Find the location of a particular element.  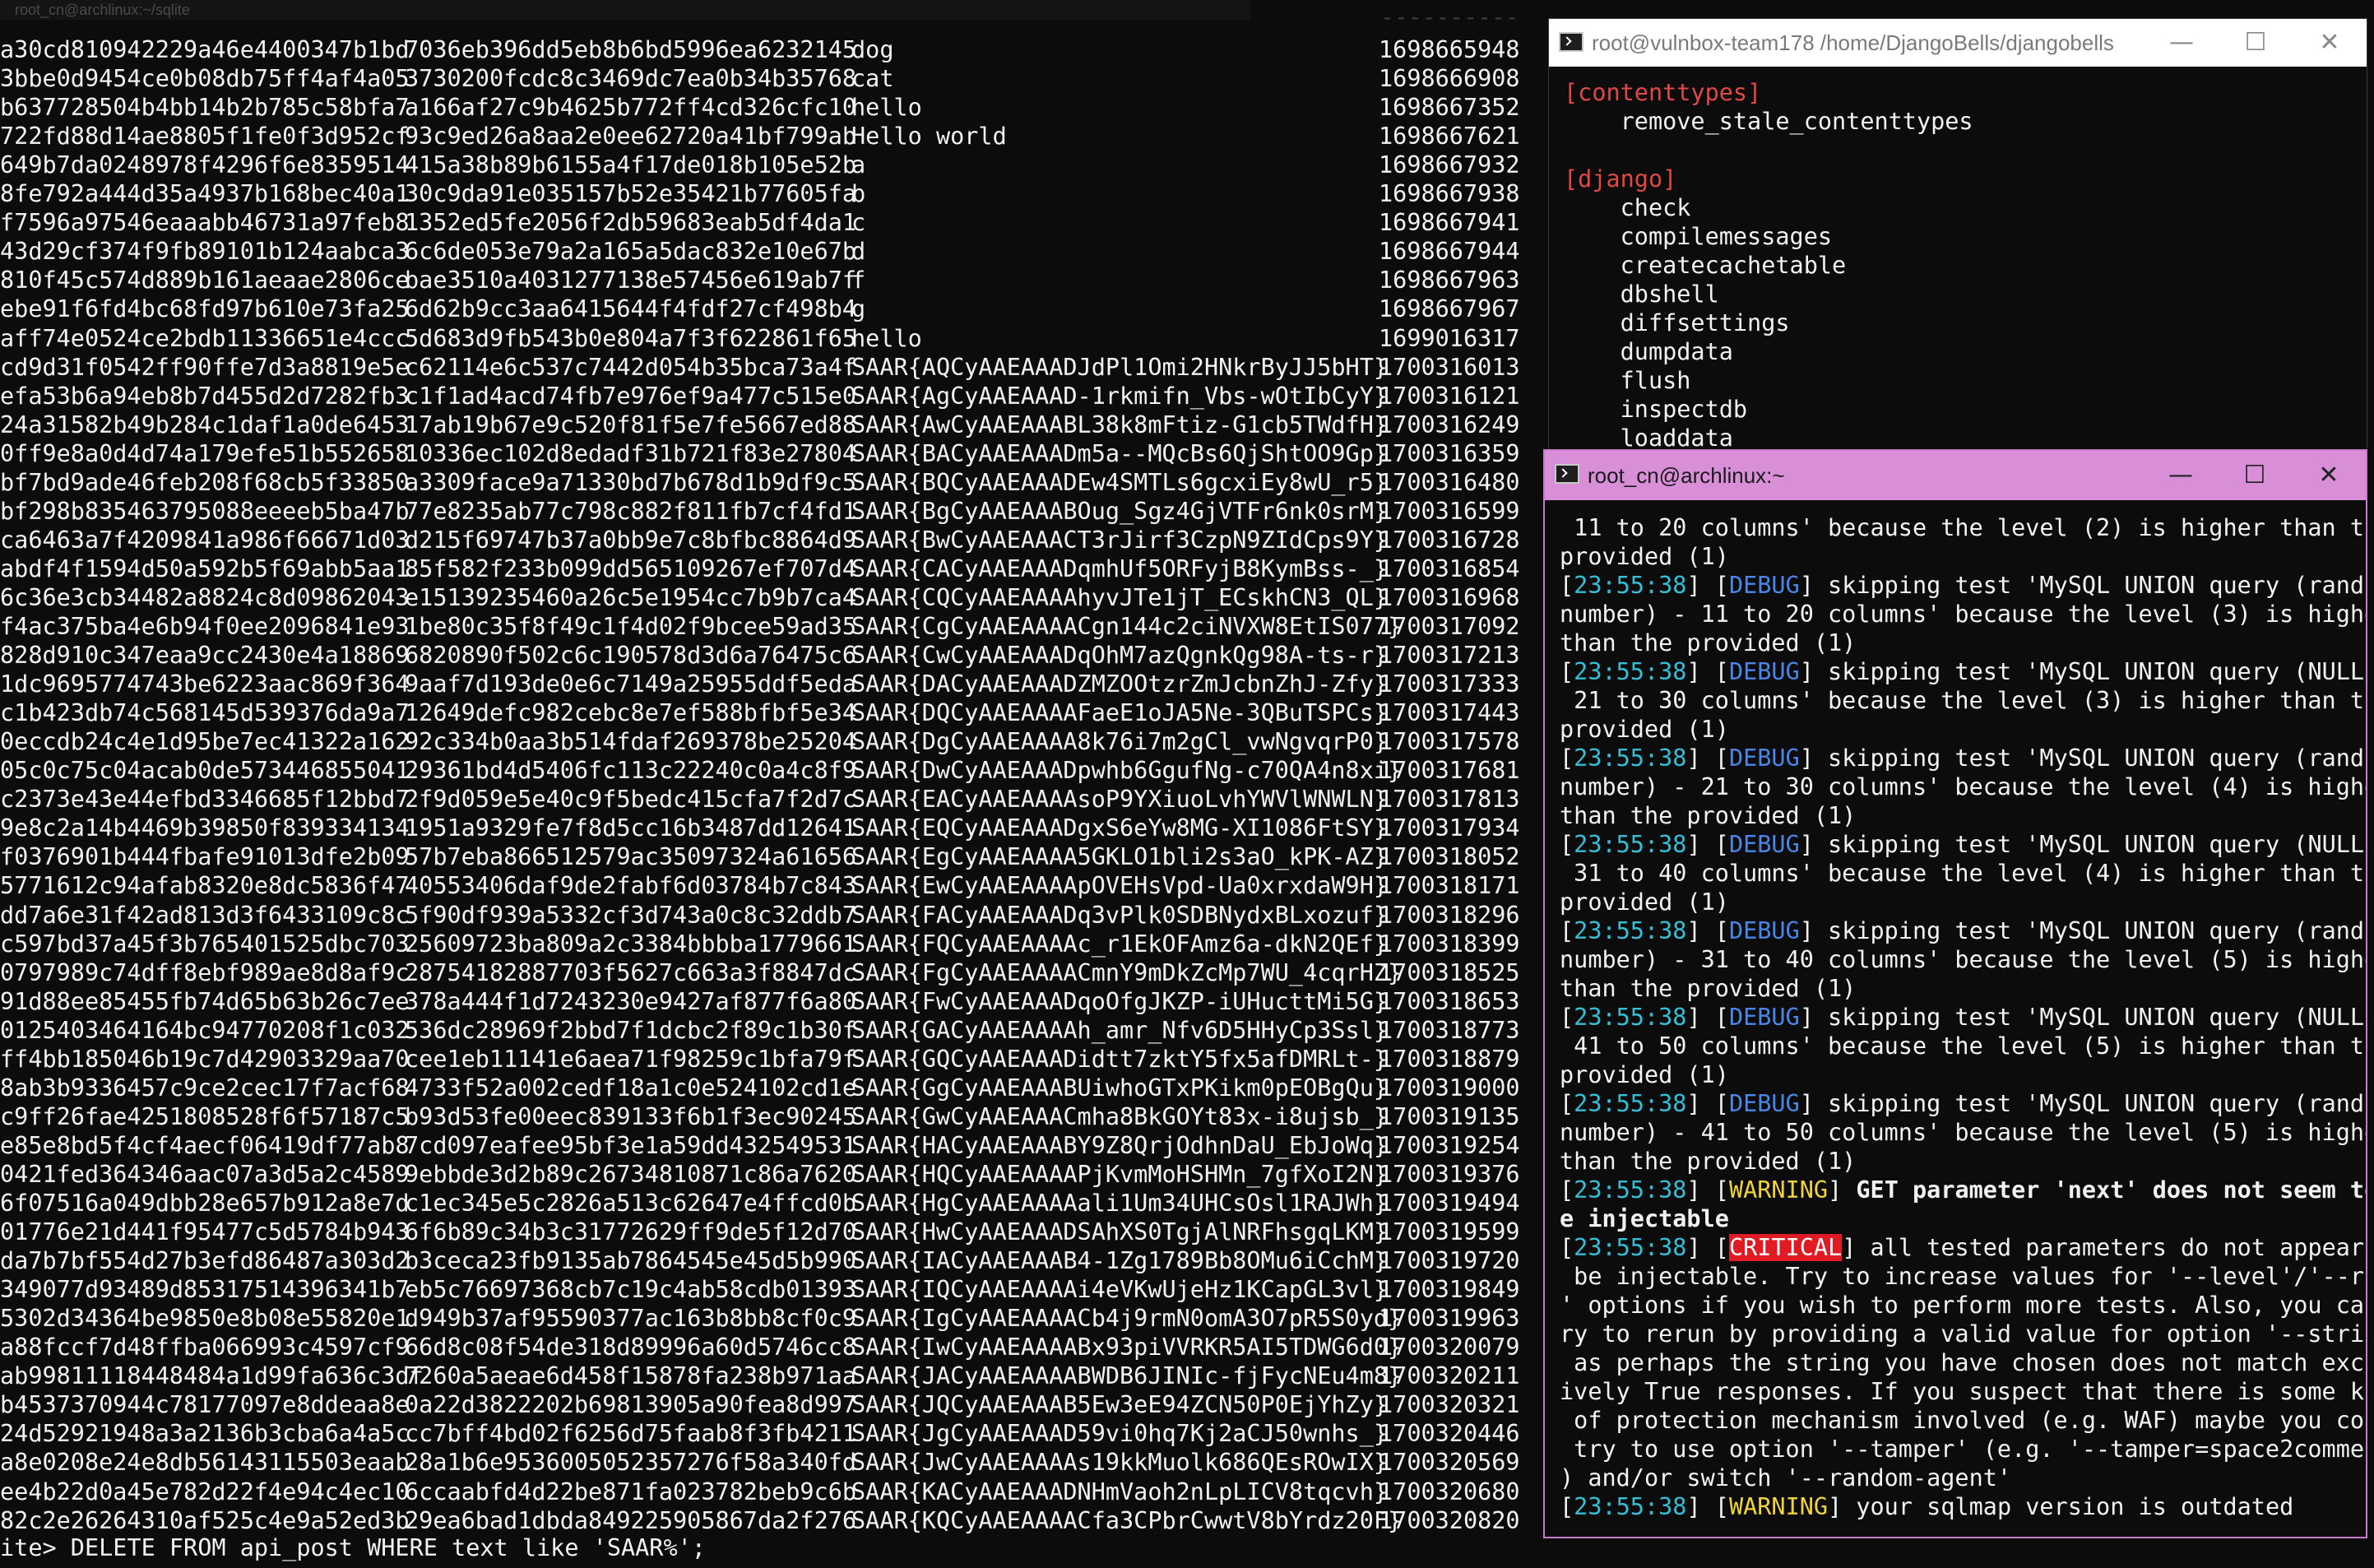

row-text-cell: SAAR{FACyAAEAAADq3vPlk0SDBNydxBLxozuf} is located at coordinates (1120, 915).